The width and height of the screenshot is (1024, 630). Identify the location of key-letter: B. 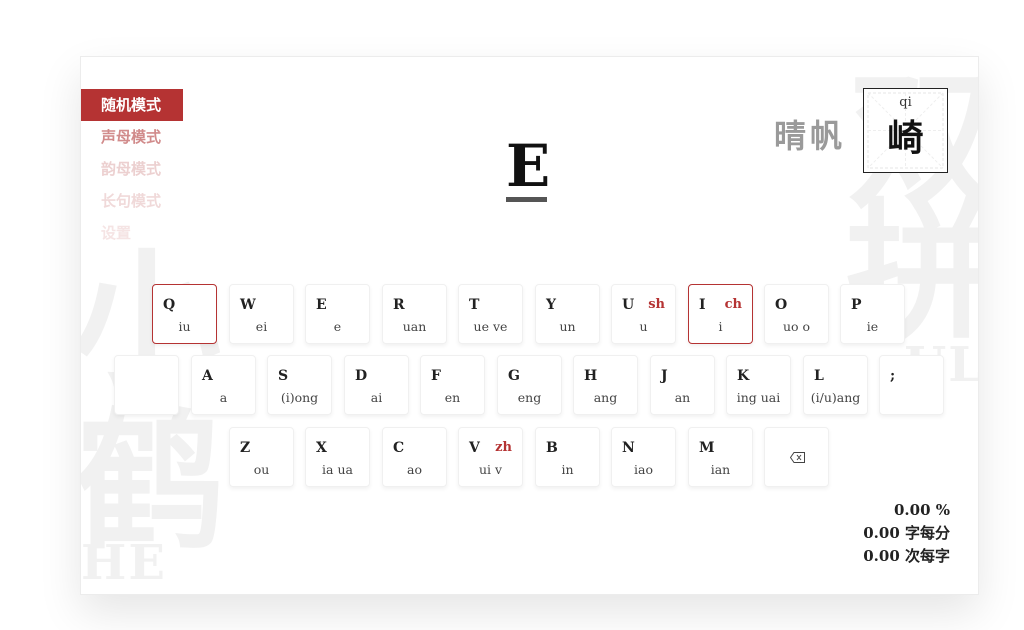
(552, 448).